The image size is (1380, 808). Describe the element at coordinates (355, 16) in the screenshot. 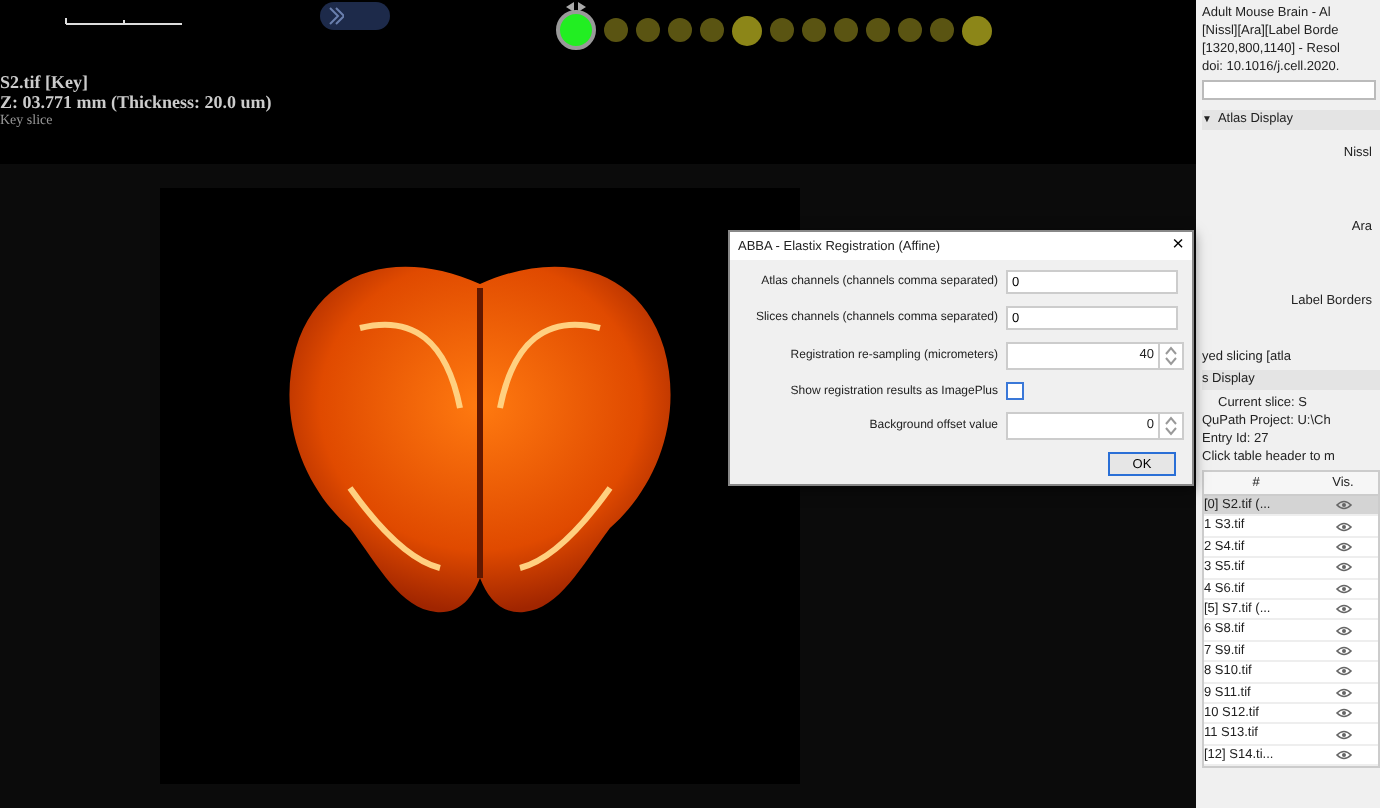

I see `toggle-button` at that location.